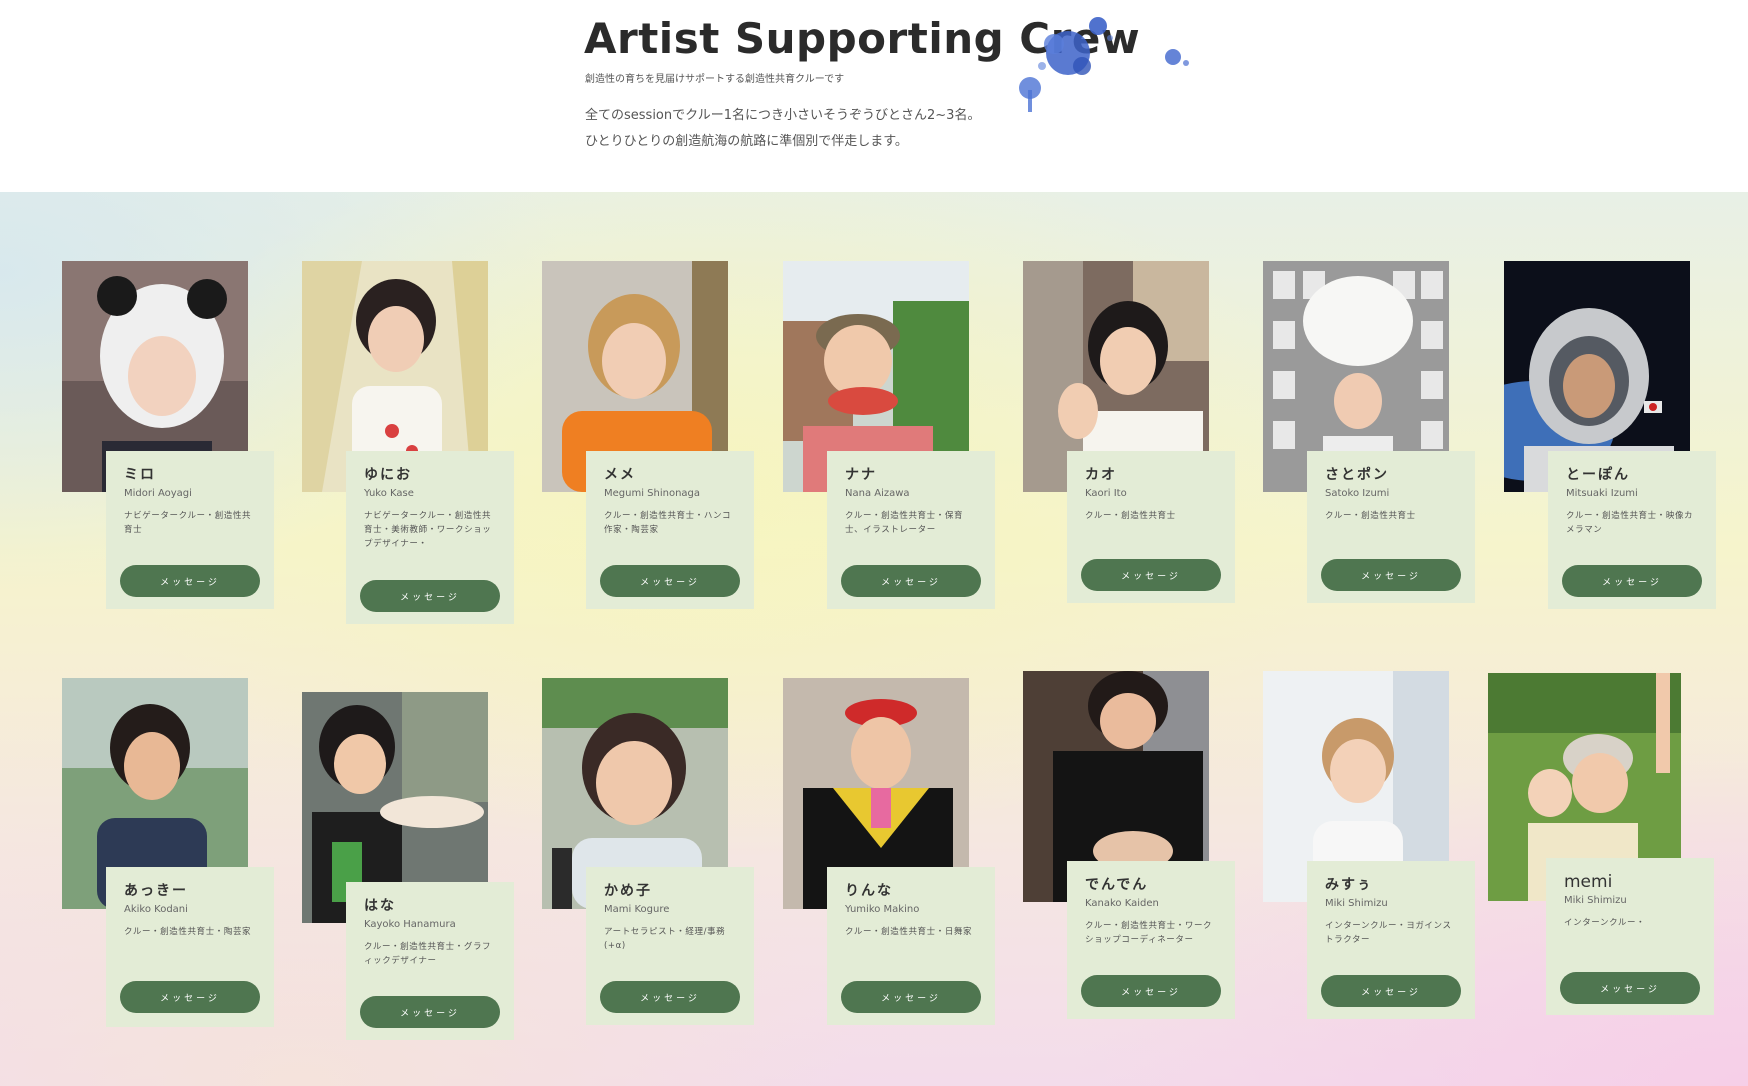 This screenshot has width=1748, height=1086. What do you see at coordinates (1588, 882) in the screenshot?
I see `crew-nickname: memi` at bounding box center [1588, 882].